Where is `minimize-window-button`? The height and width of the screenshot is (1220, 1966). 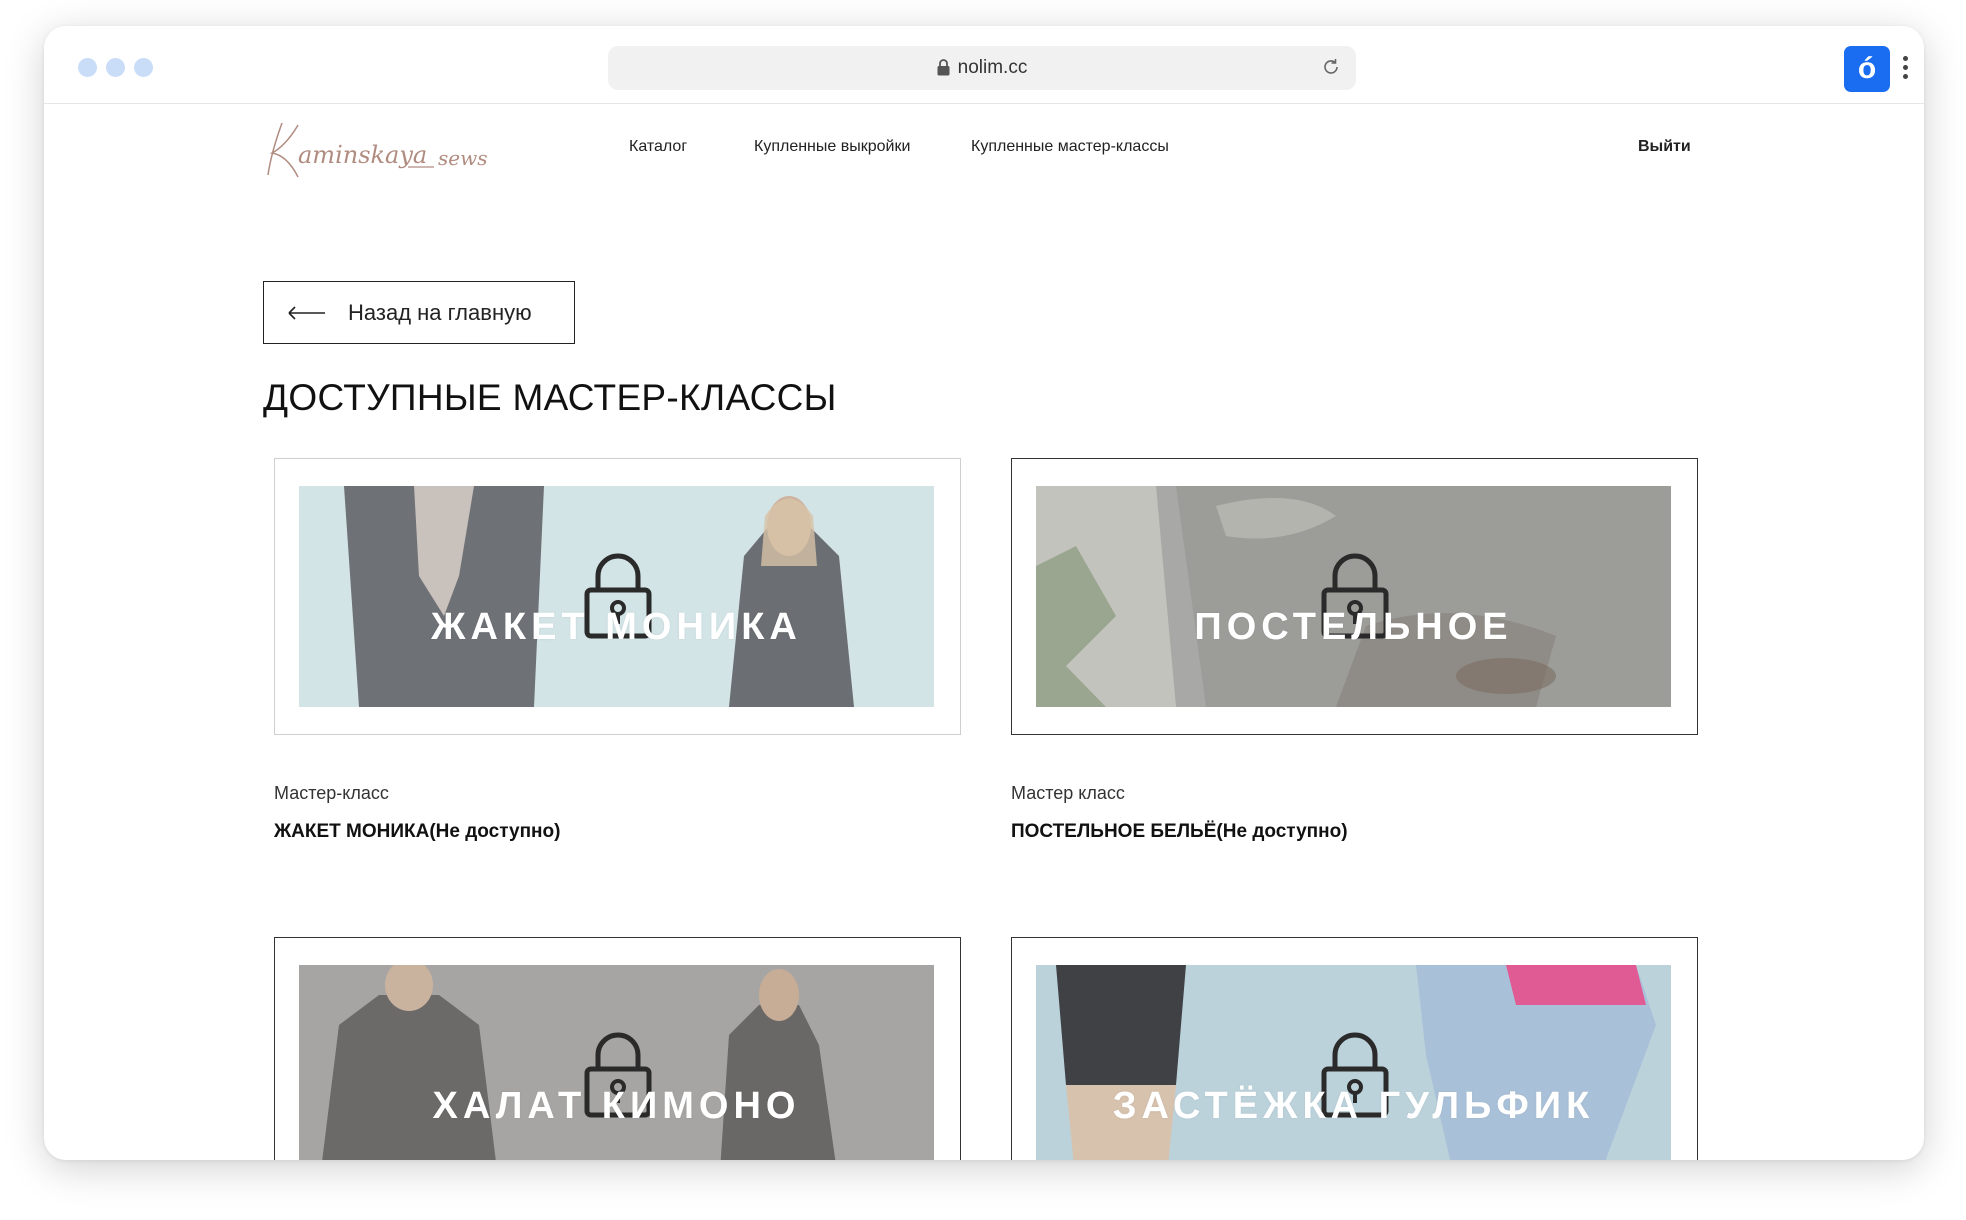
minimize-window-button is located at coordinates (115, 67).